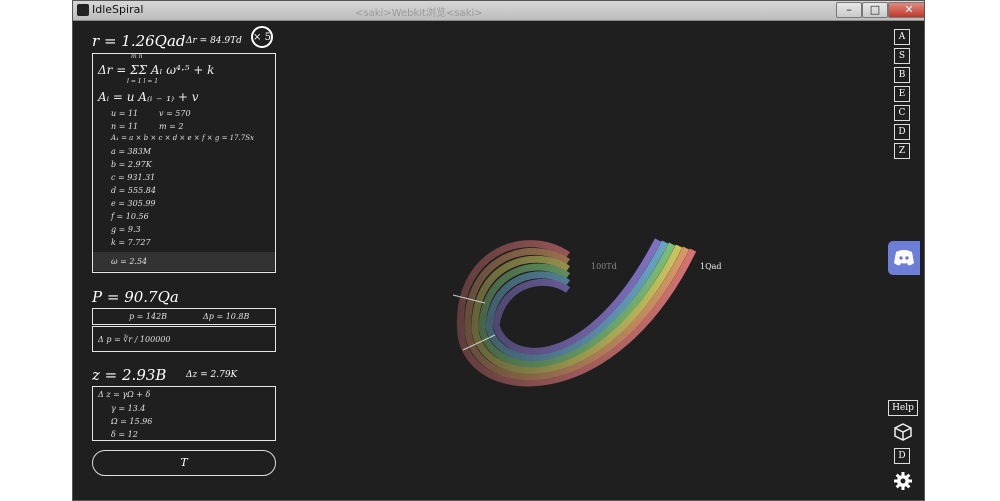  I want to click on cube-icon, so click(903, 432).